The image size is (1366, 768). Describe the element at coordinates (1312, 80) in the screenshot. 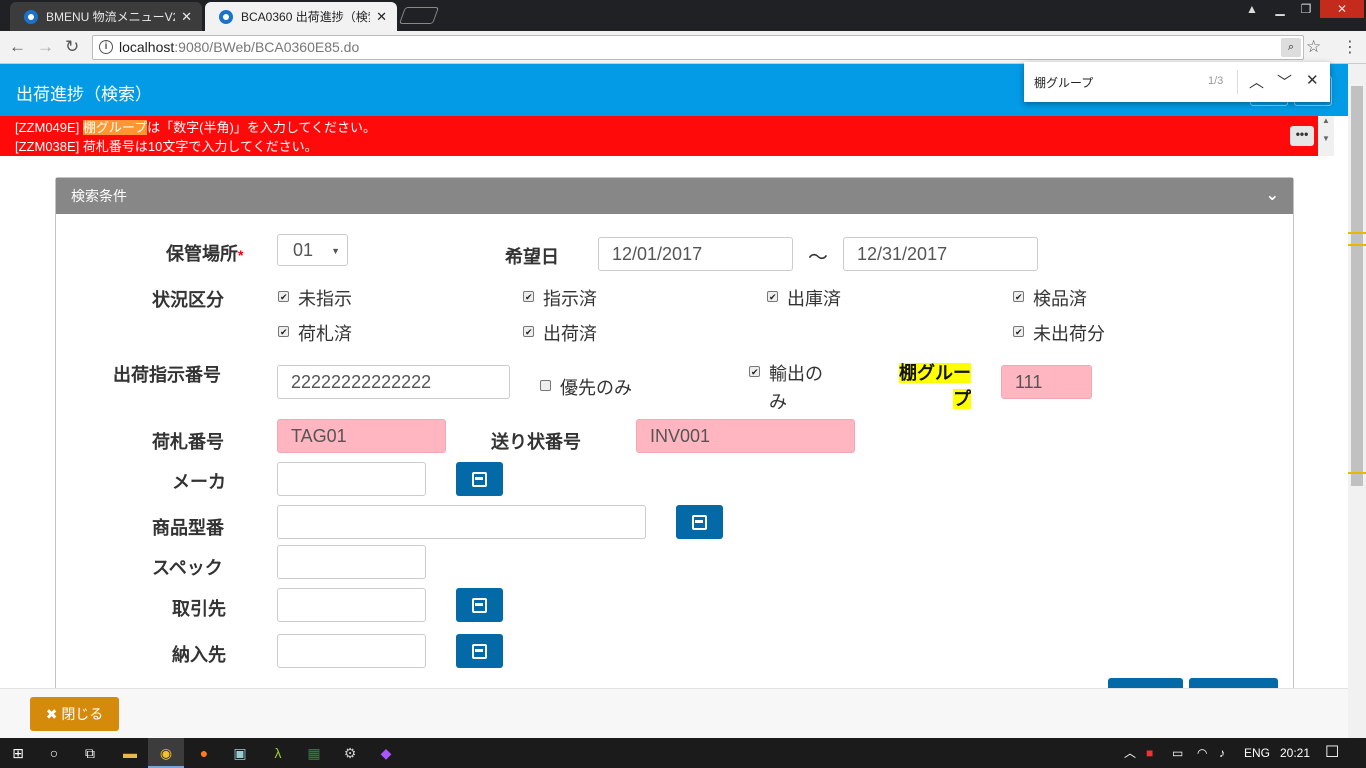

I see `find-close-icon: ✕` at that location.